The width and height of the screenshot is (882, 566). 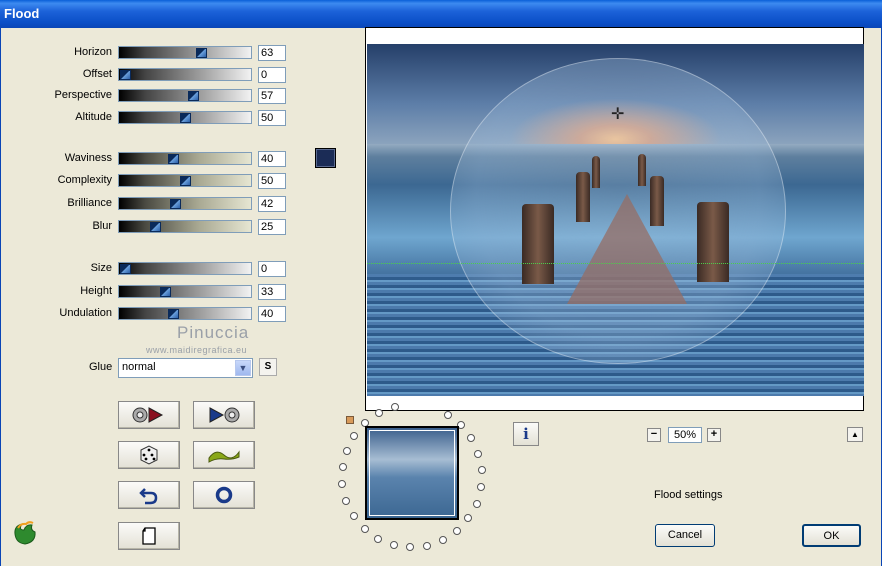 What do you see at coordinates (272, 181) in the screenshot?
I see `complexity-value-field: 50` at bounding box center [272, 181].